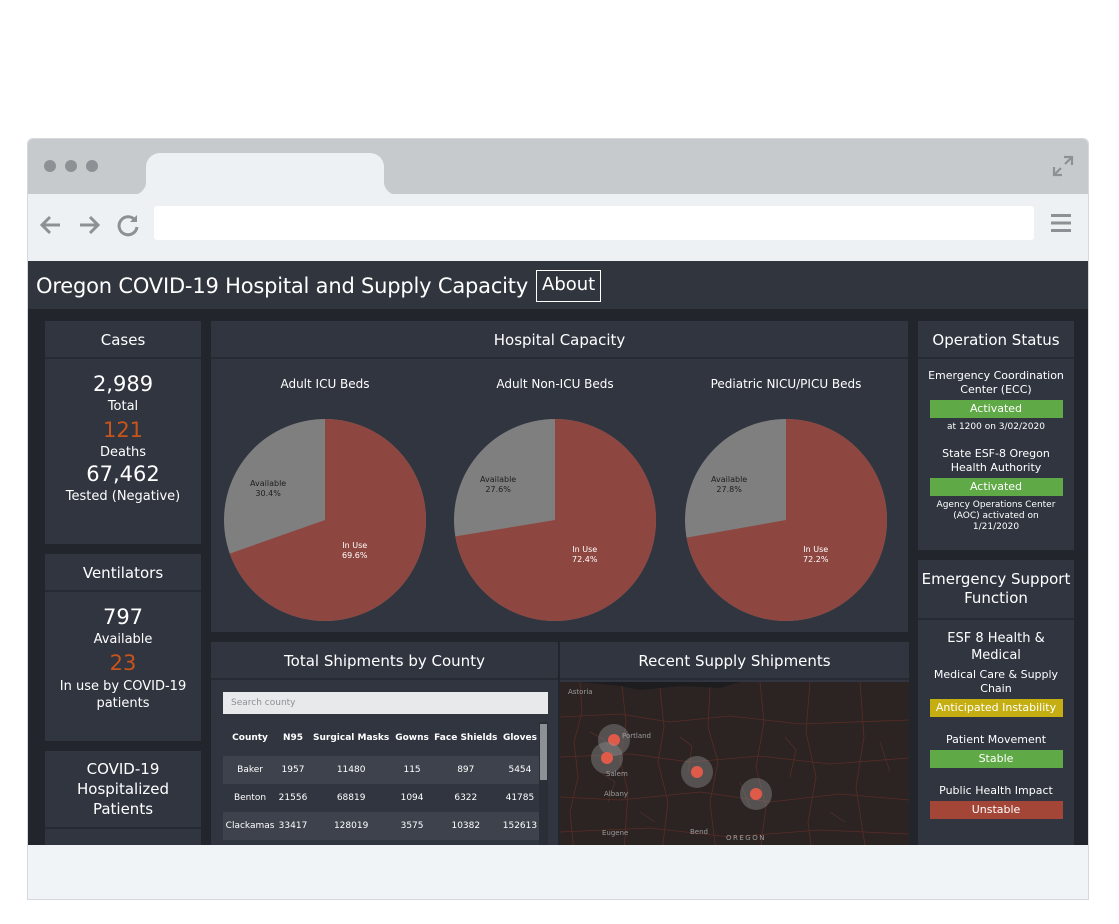 This screenshot has height=924, width=1119. What do you see at coordinates (412, 798) in the screenshot?
I see `table-cell: 1094` at bounding box center [412, 798].